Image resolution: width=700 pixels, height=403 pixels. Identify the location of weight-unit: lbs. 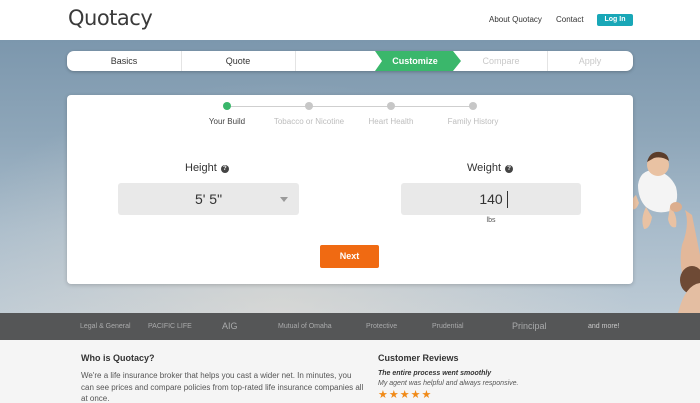
(491, 220).